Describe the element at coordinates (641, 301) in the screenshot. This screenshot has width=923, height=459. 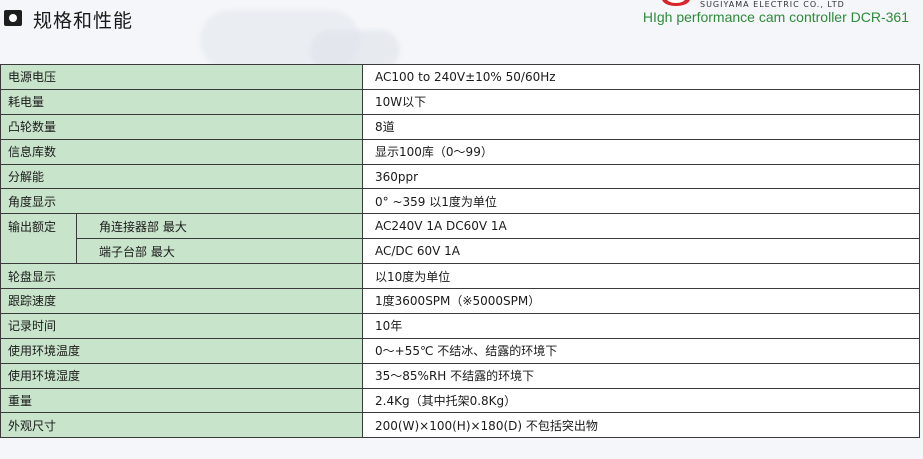
I see `spec-value: 1度3600SPM（※5000SPM）` at that location.